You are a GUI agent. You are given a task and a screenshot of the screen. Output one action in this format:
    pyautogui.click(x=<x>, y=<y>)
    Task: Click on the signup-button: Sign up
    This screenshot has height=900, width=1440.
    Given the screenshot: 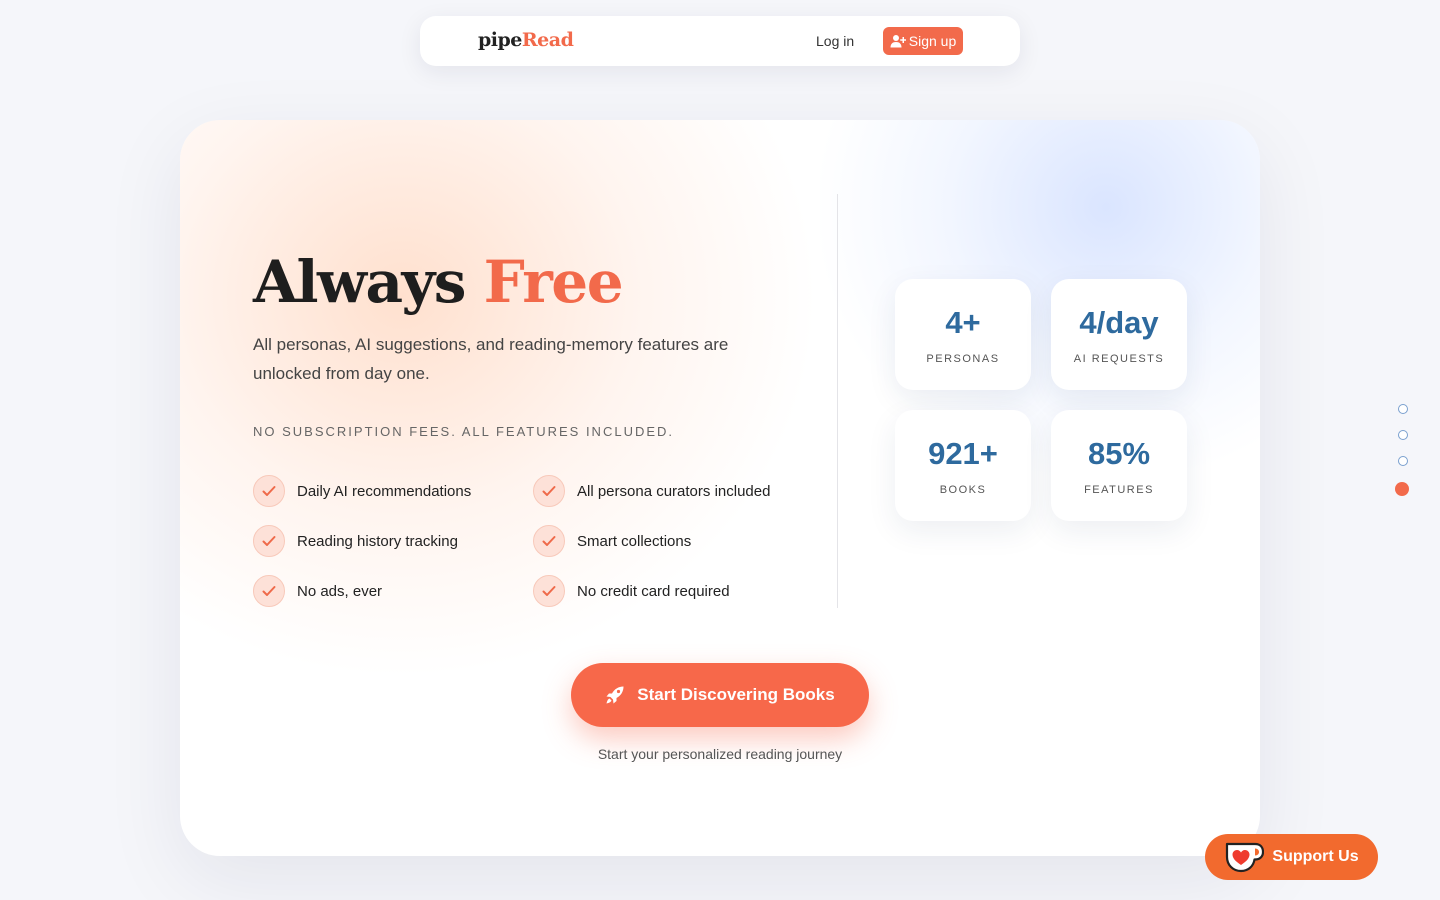 What is the action you would take?
    pyautogui.click(x=923, y=41)
    